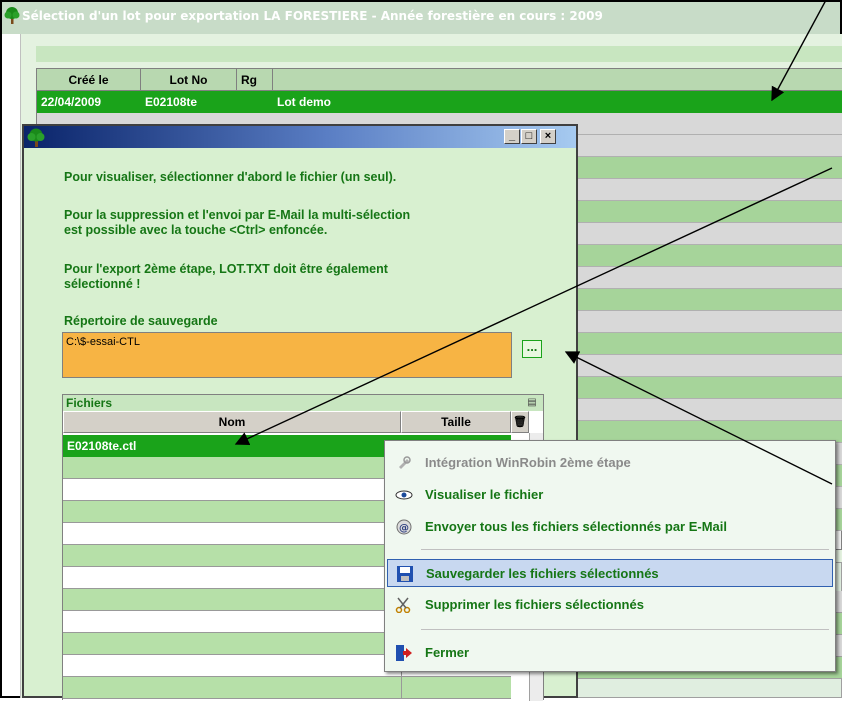 The width and height of the screenshot is (842, 701). What do you see at coordinates (548, 136) in the screenshot?
I see `close-button: ×` at bounding box center [548, 136].